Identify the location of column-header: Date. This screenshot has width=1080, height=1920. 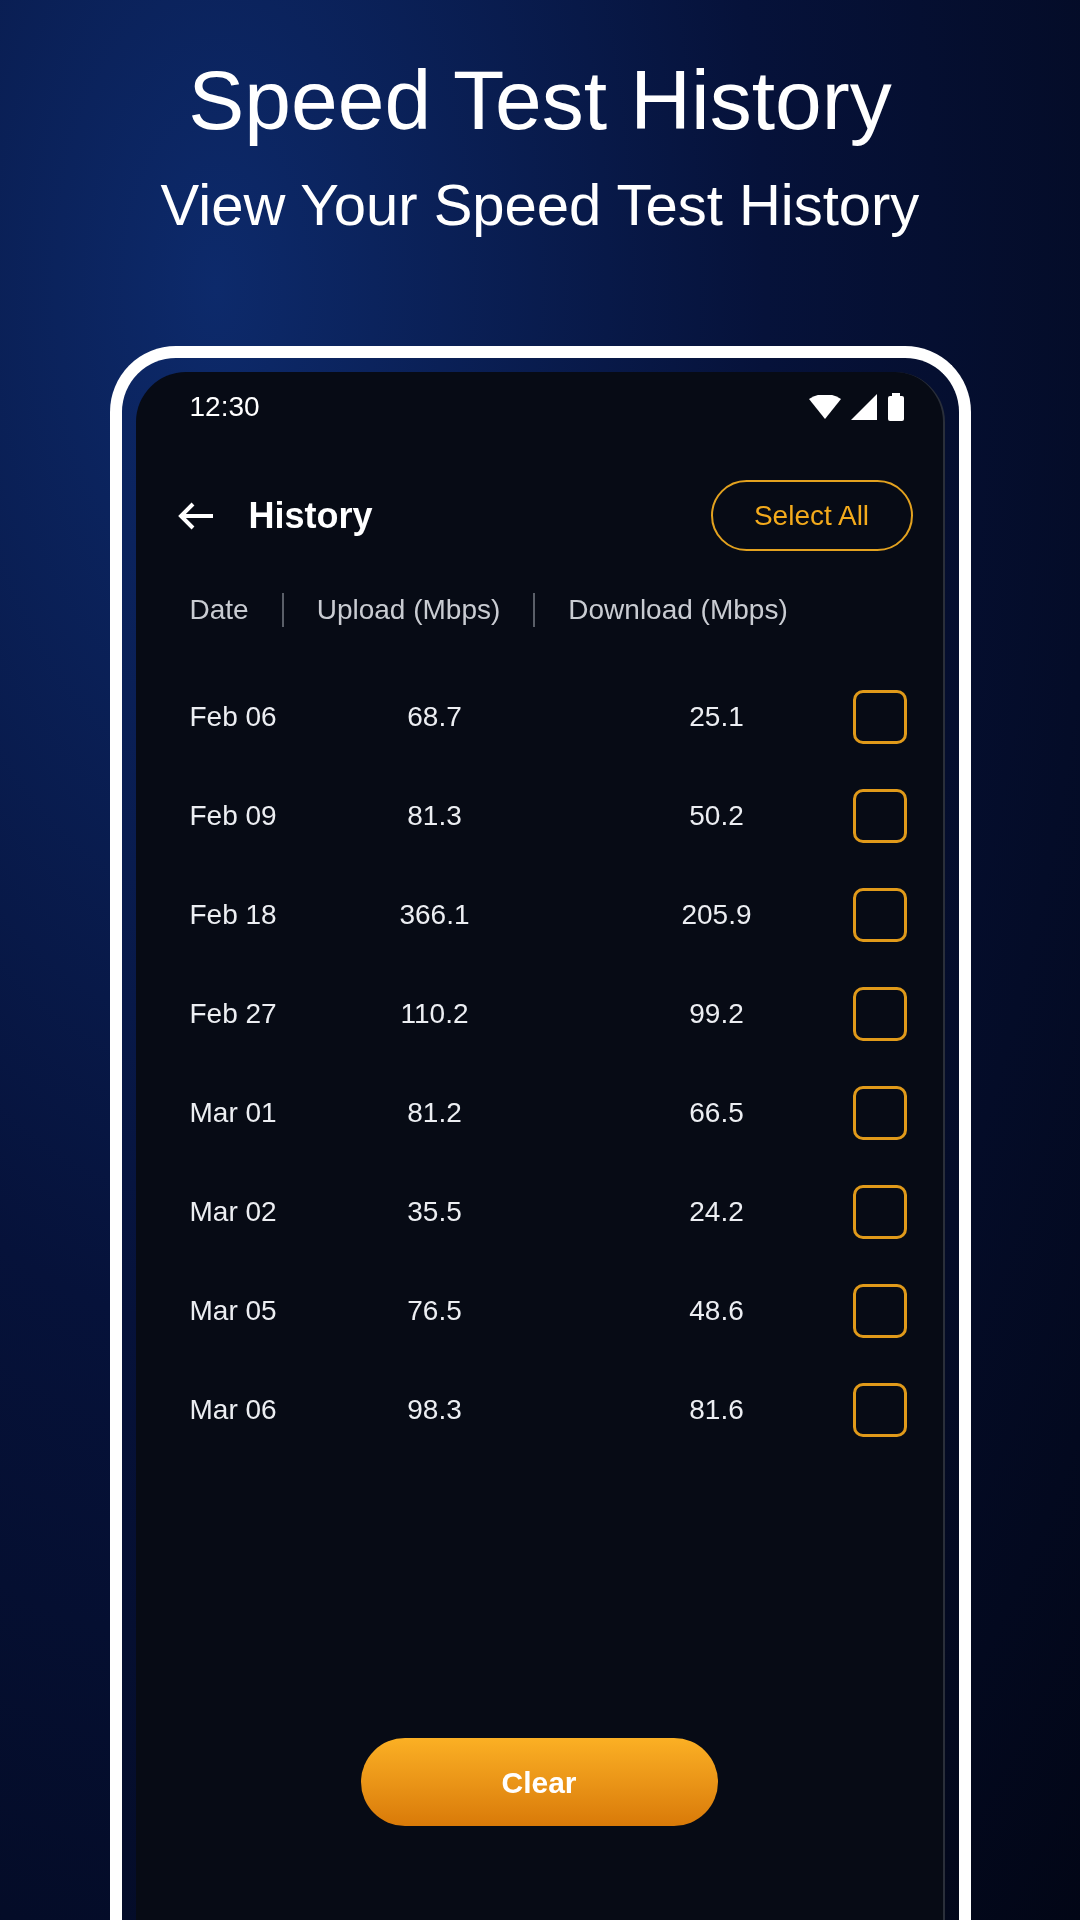
(219, 610).